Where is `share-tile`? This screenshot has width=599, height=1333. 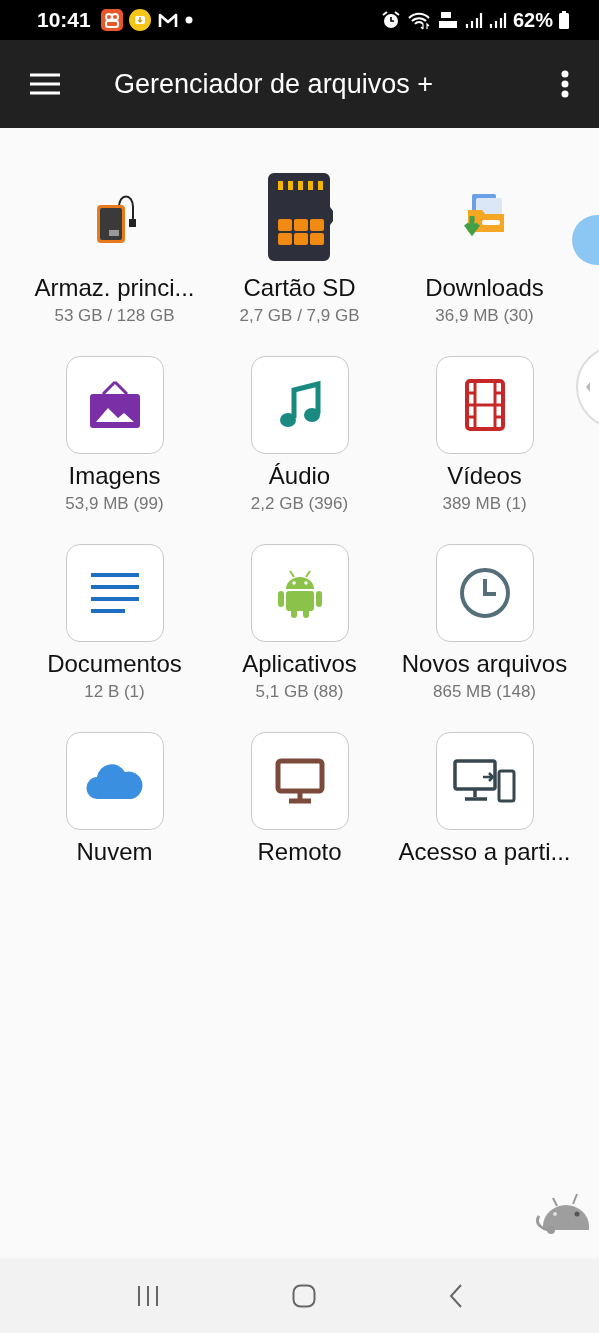
share-tile is located at coordinates (484, 781).